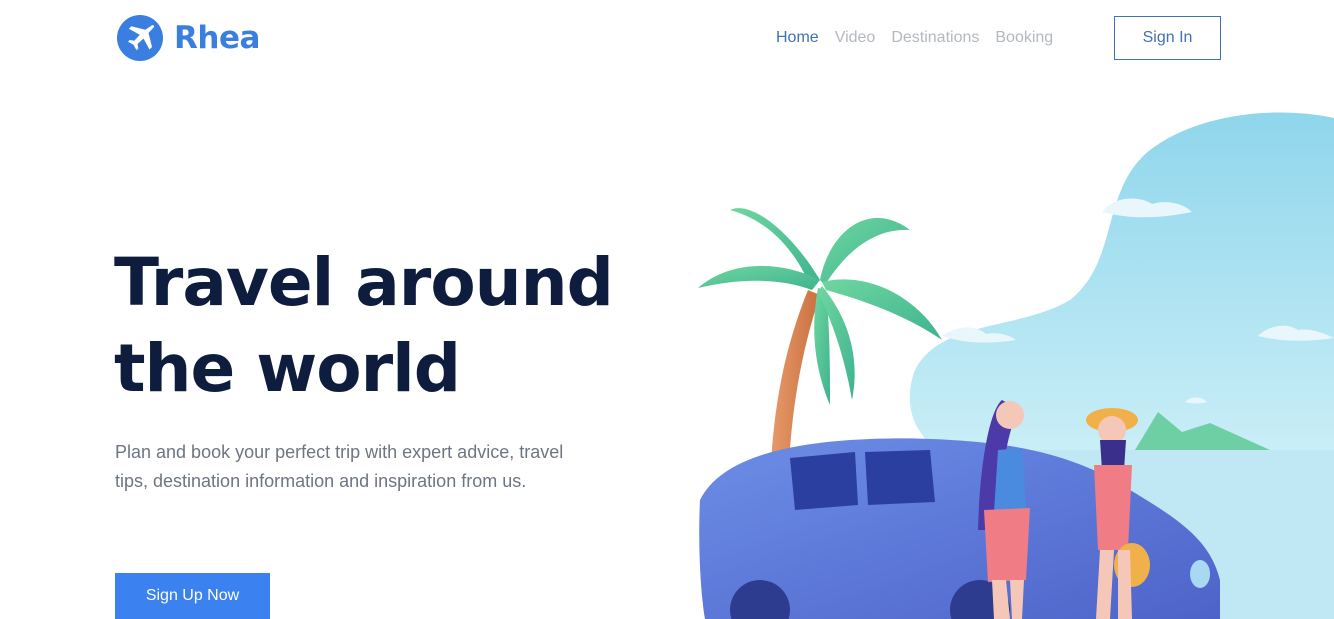 Image resolution: width=1334 pixels, height=619 pixels. Describe the element at coordinates (1167, 38) in the screenshot. I see `sign-in-button: Sign In` at that location.